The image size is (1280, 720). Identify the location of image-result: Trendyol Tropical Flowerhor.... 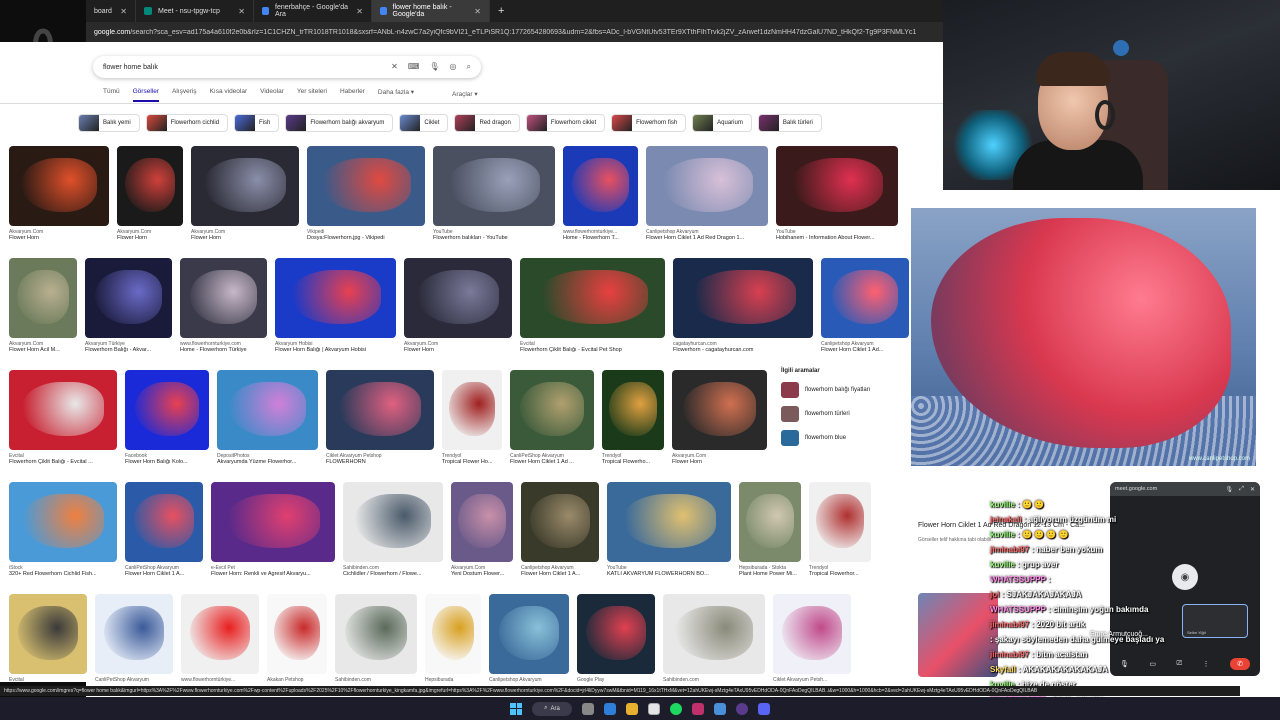
(840, 529).